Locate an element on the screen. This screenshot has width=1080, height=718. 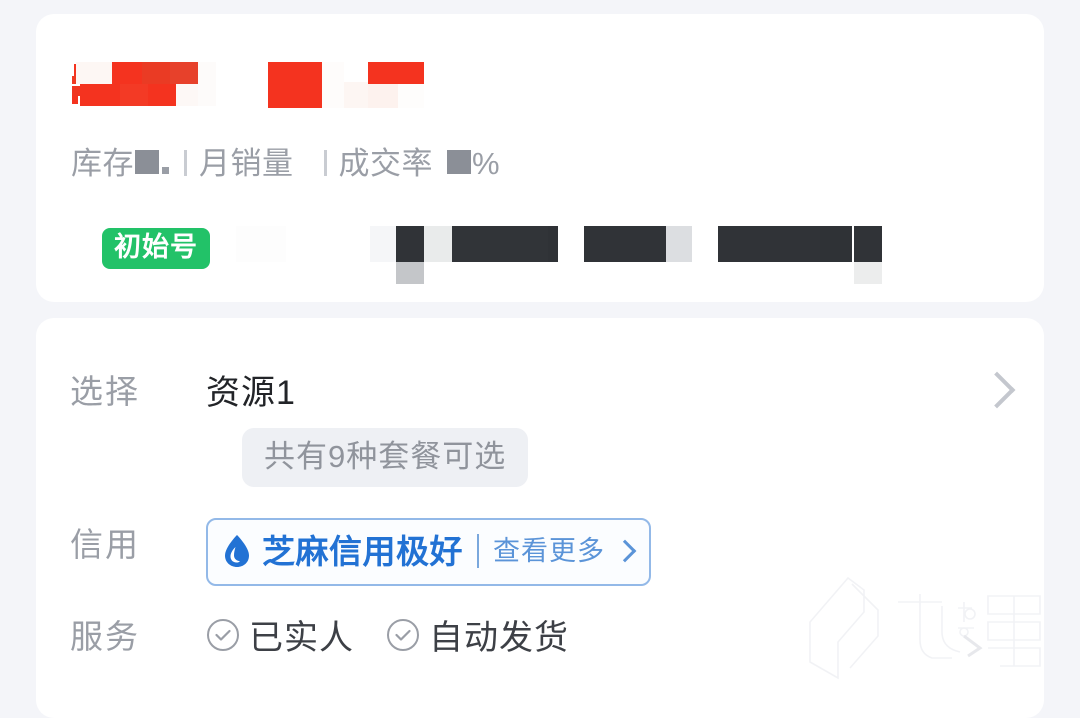
select-resource-row: 选择 资源1 is located at coordinates (540, 389).